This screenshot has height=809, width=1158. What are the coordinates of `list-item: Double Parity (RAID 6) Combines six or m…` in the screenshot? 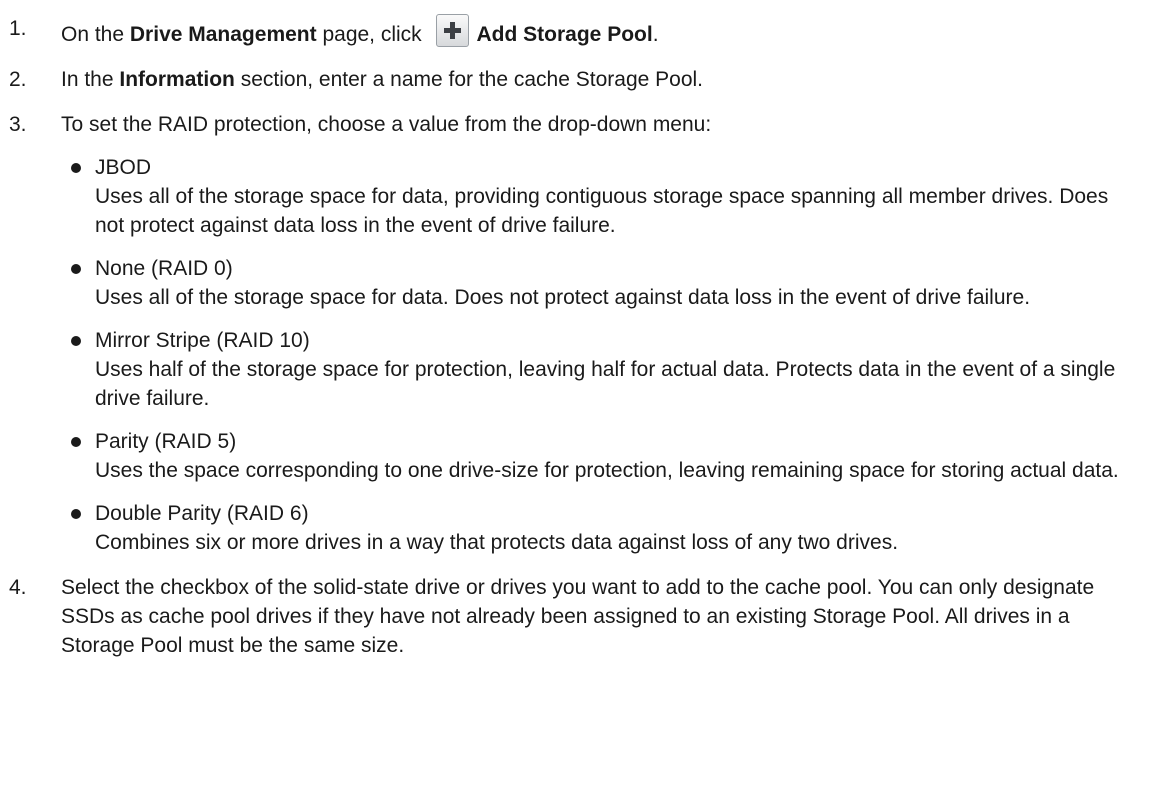 It's located at (599, 528).